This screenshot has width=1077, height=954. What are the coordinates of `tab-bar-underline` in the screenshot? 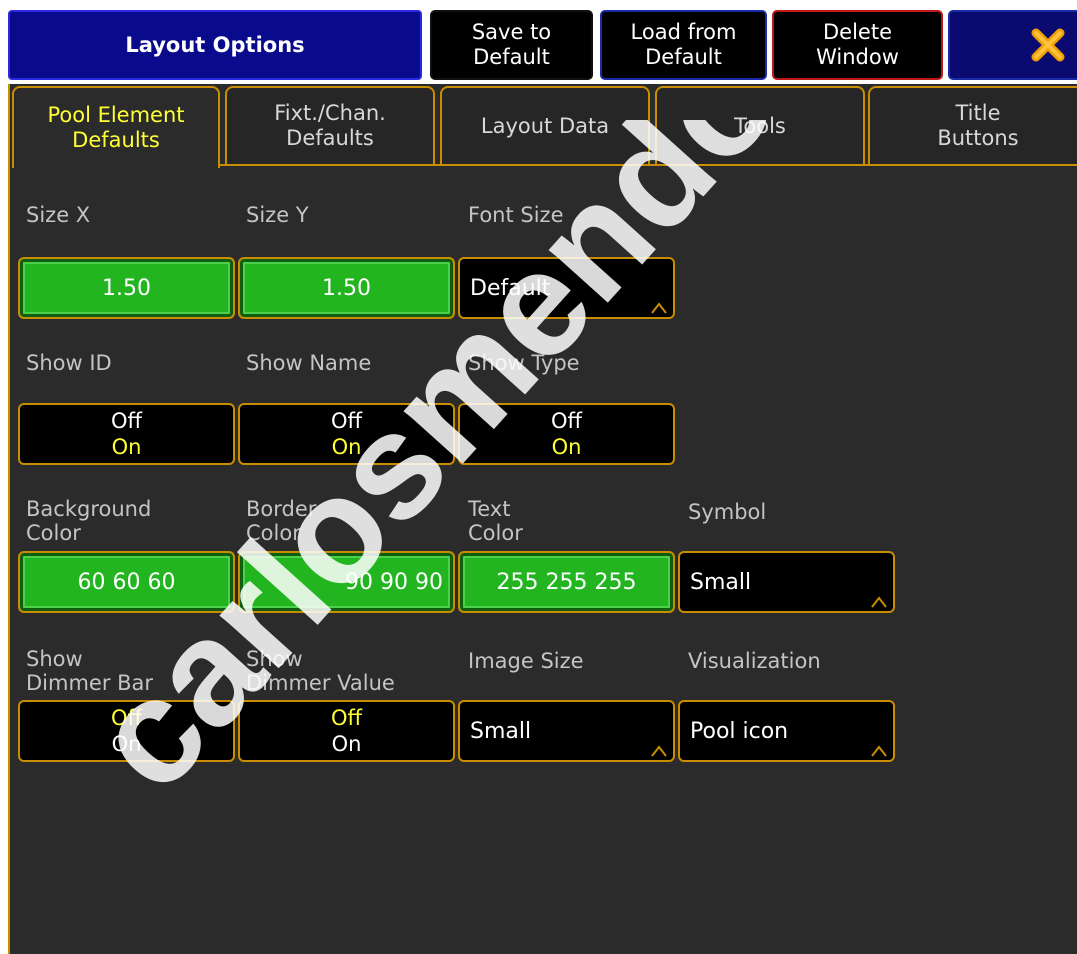 It's located at (648, 165).